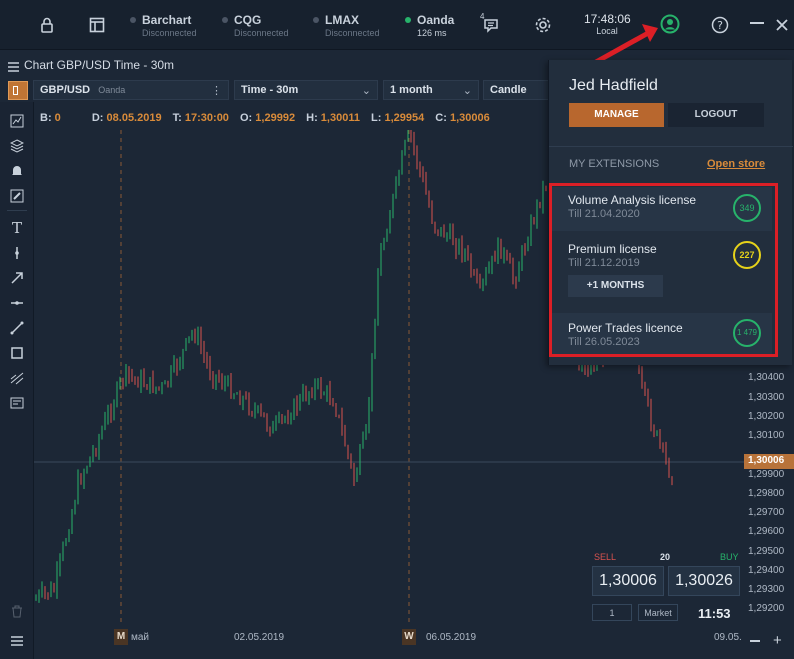  What do you see at coordinates (729, 557) in the screenshot?
I see `buy-label: BUY` at bounding box center [729, 557].